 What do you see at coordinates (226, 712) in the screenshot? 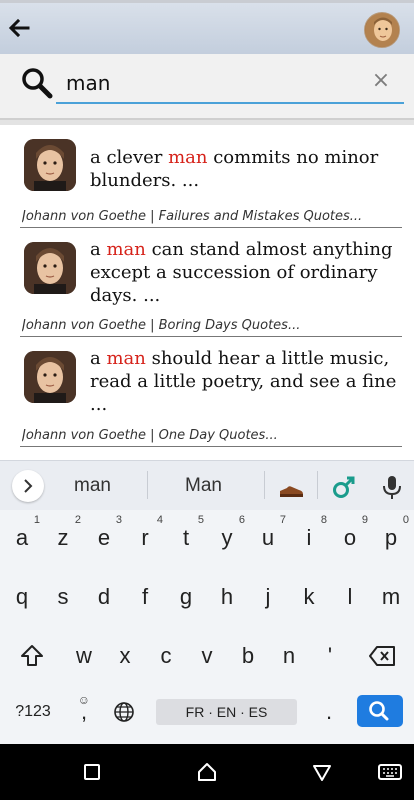
I see `space-key: FR · EN · ES` at bounding box center [226, 712].